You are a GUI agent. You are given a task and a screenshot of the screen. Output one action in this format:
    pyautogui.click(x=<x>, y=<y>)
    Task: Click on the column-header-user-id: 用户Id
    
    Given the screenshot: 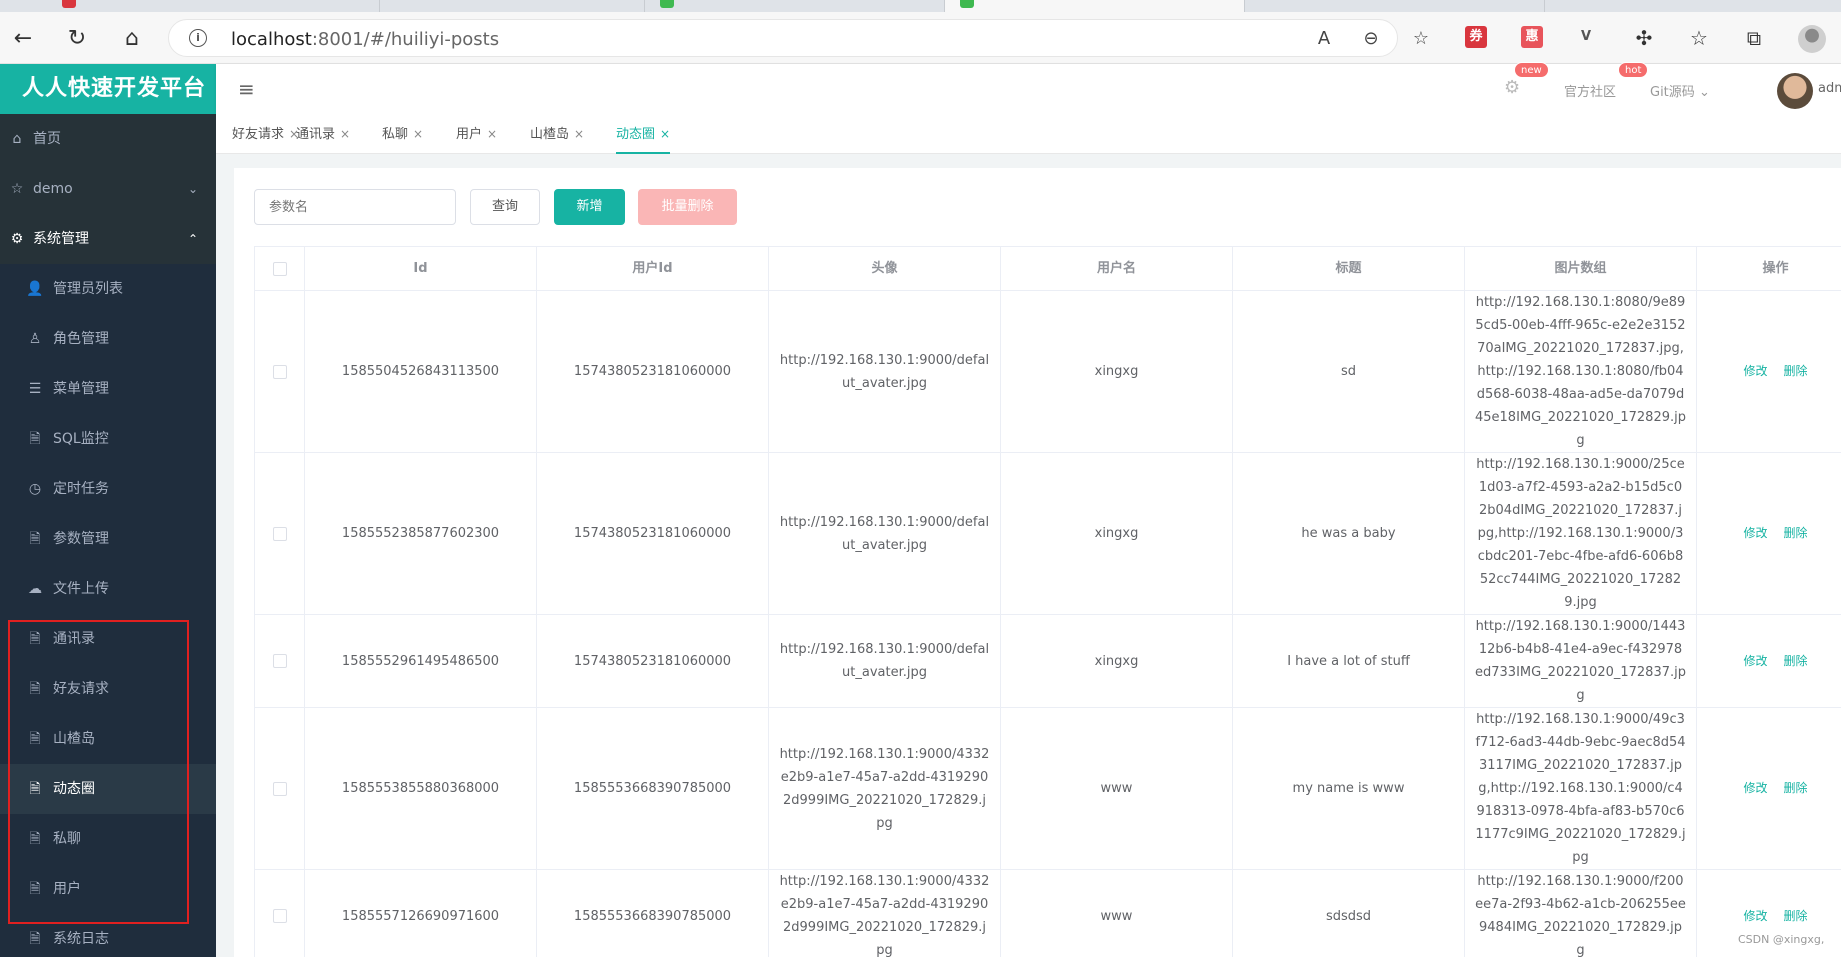 What is the action you would take?
    pyautogui.click(x=652, y=268)
    